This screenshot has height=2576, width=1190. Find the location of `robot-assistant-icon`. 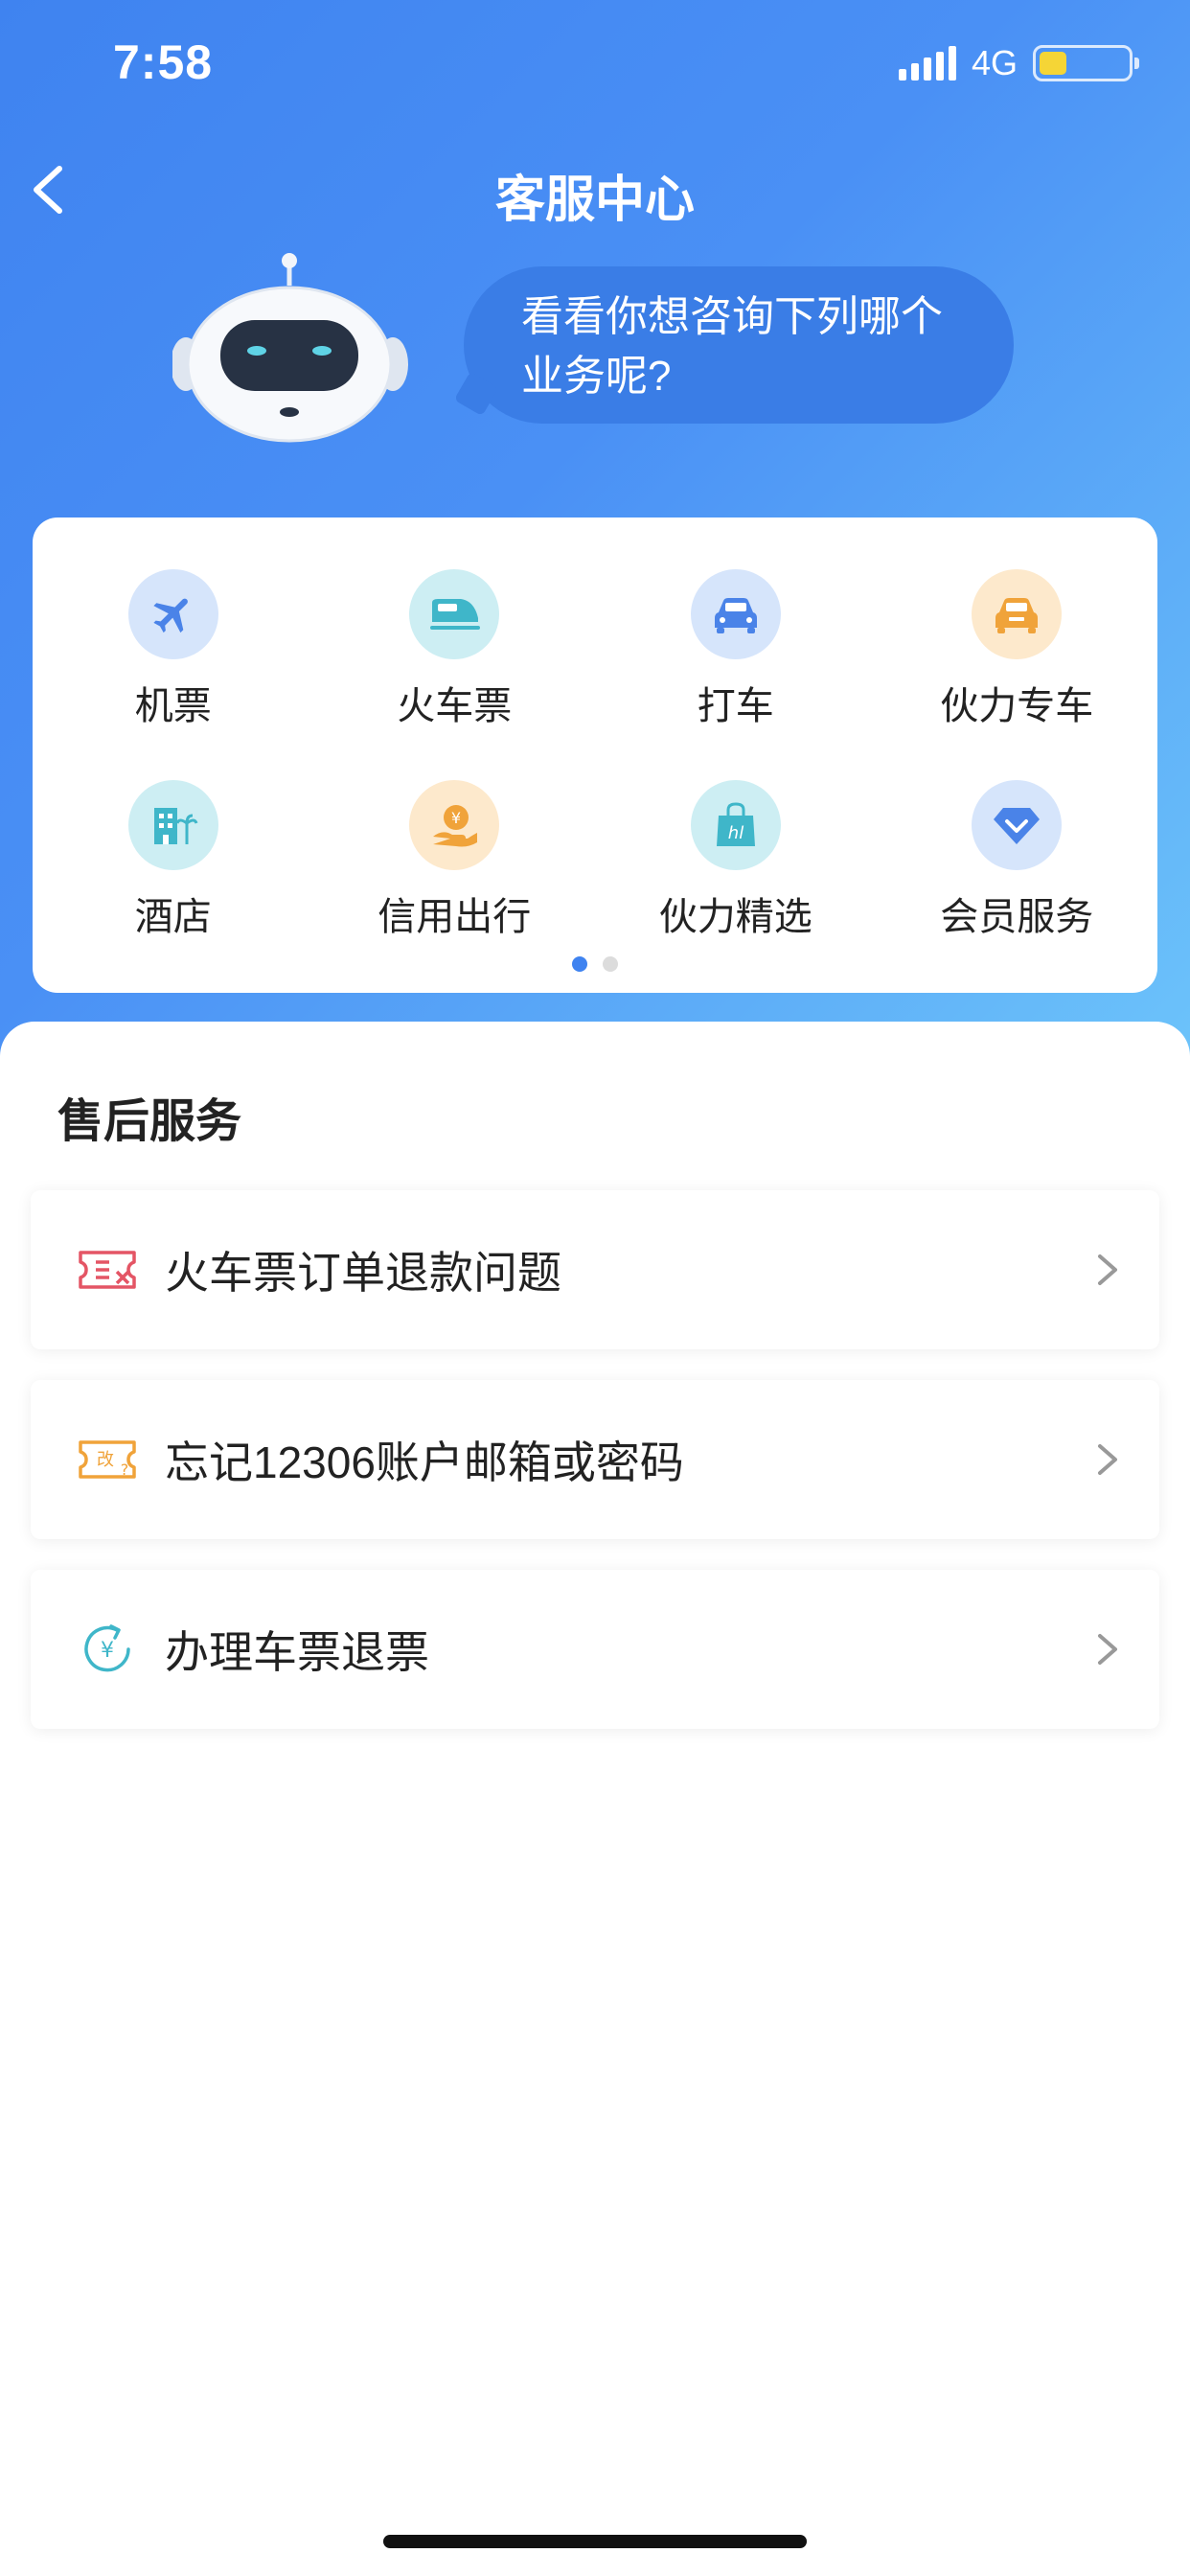

robot-assistant-icon is located at coordinates (290, 348).